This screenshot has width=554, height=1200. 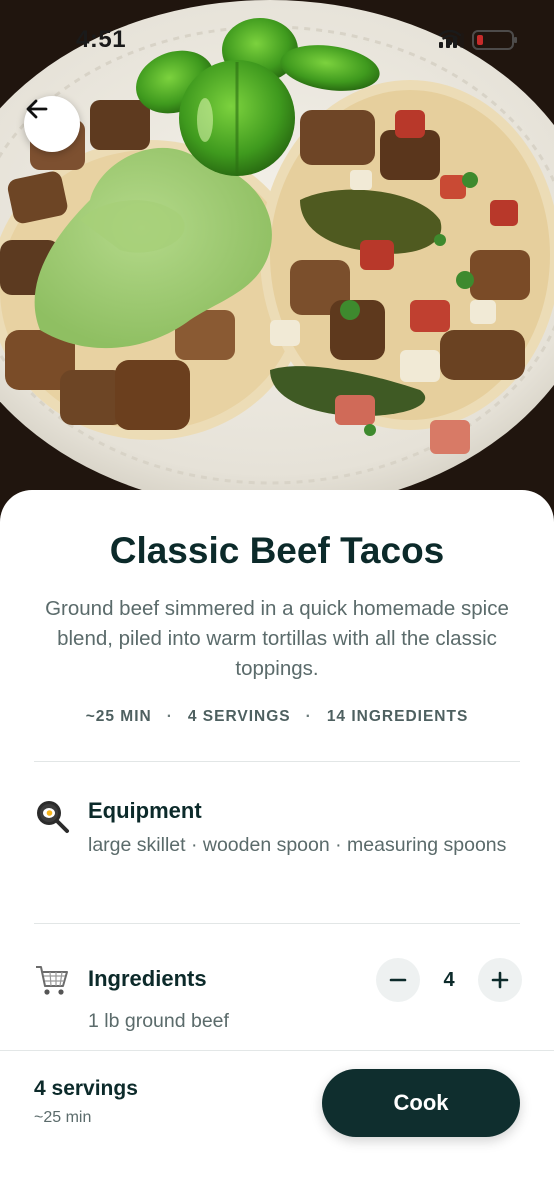 I want to click on frying-pan-icon, so click(x=53, y=817).